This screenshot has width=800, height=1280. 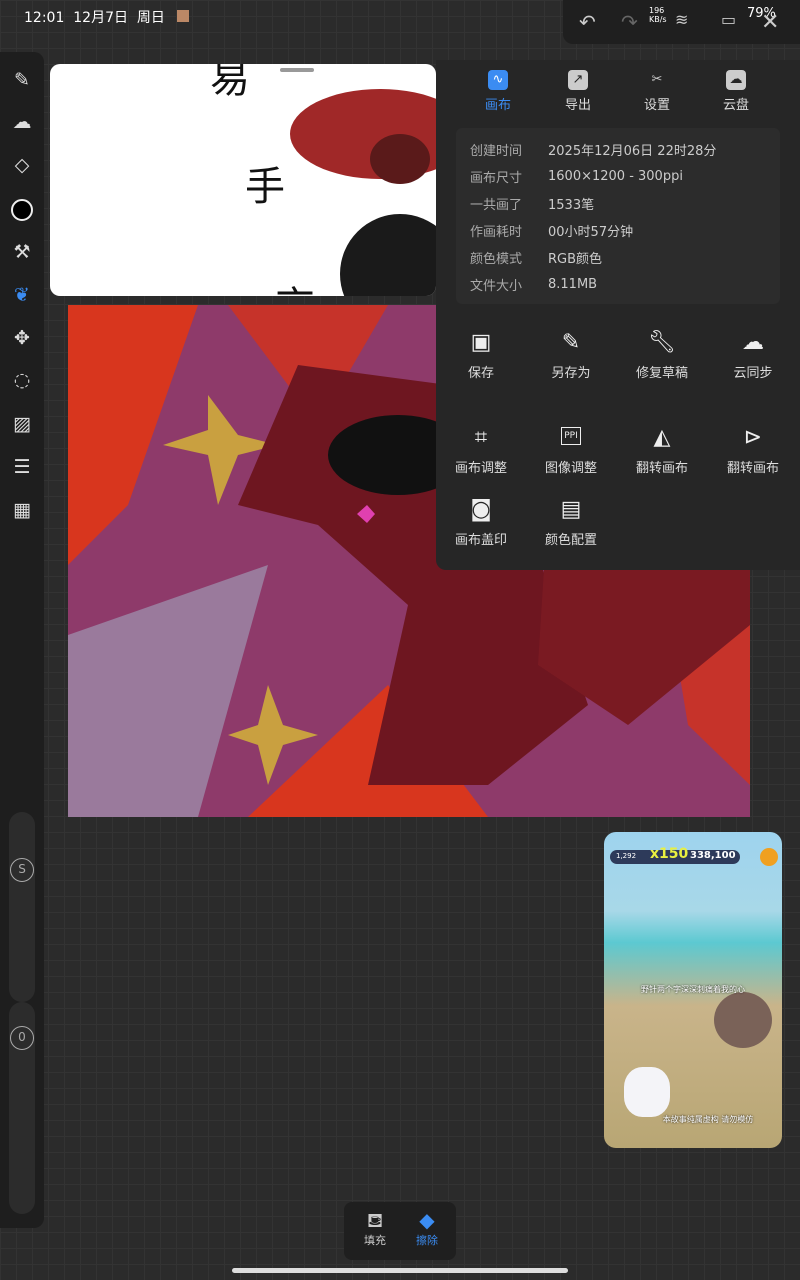 I want to click on lasso-icon: ❦, so click(x=22, y=295).